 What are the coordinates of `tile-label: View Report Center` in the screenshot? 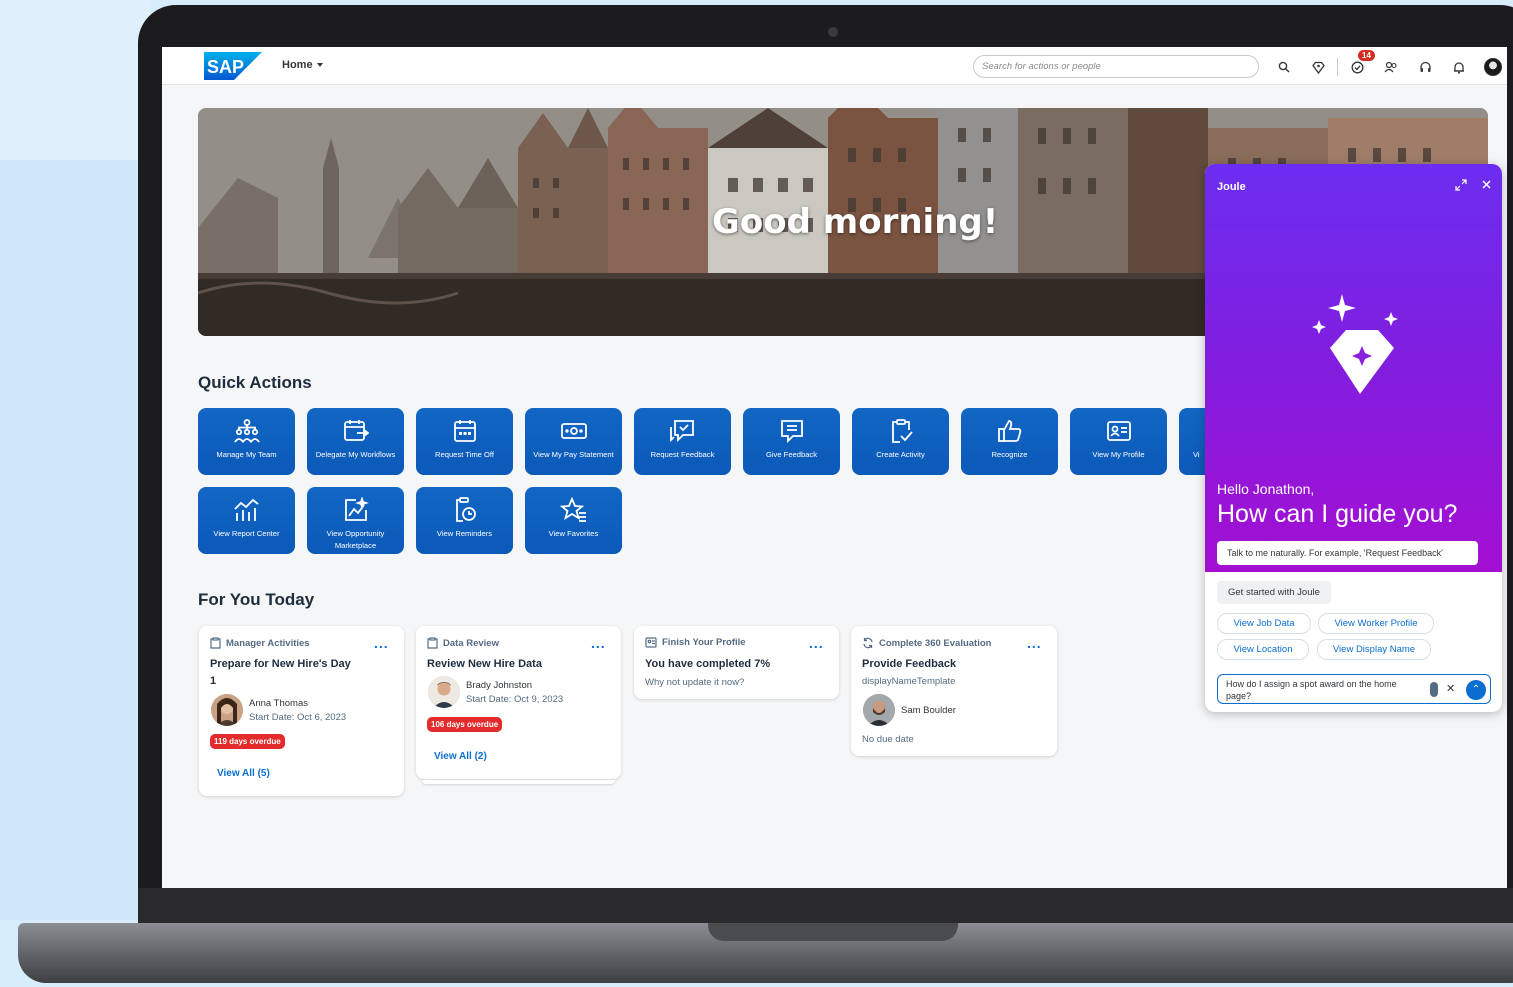 It's located at (246, 533).